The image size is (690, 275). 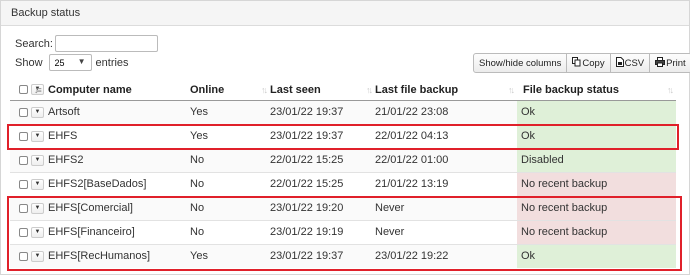 What do you see at coordinates (112, 62) in the screenshot?
I see `entries-label: entries` at bounding box center [112, 62].